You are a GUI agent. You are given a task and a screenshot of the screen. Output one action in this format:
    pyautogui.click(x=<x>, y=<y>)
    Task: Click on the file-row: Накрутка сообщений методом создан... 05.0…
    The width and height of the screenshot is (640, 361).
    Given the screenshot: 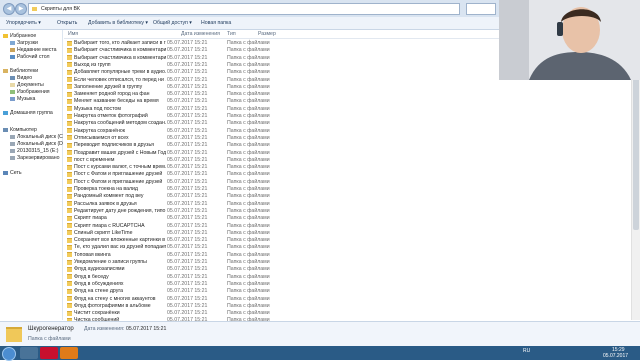 What is the action you would take?
    pyautogui.click(x=347, y=122)
    